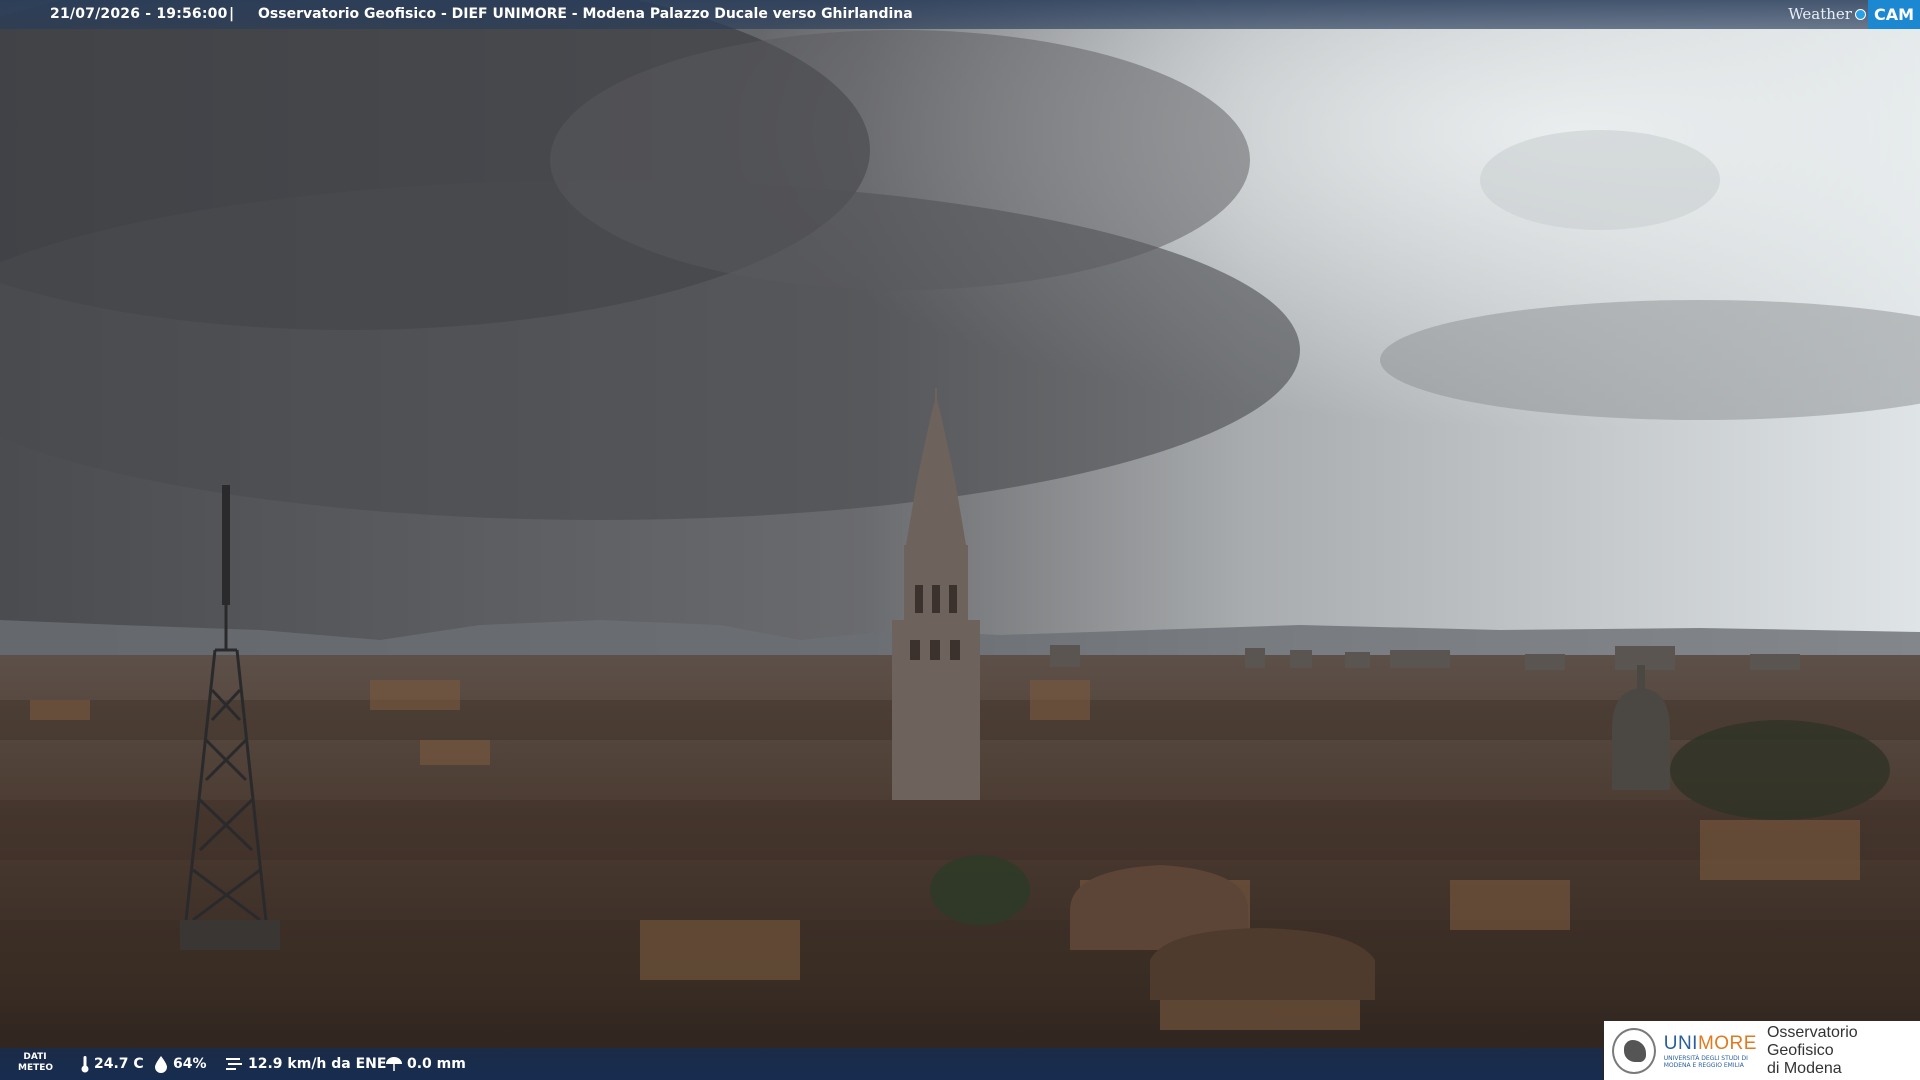 The image size is (1920, 1080). What do you see at coordinates (161, 1064) in the screenshot?
I see `humidity-drop-icon` at bounding box center [161, 1064].